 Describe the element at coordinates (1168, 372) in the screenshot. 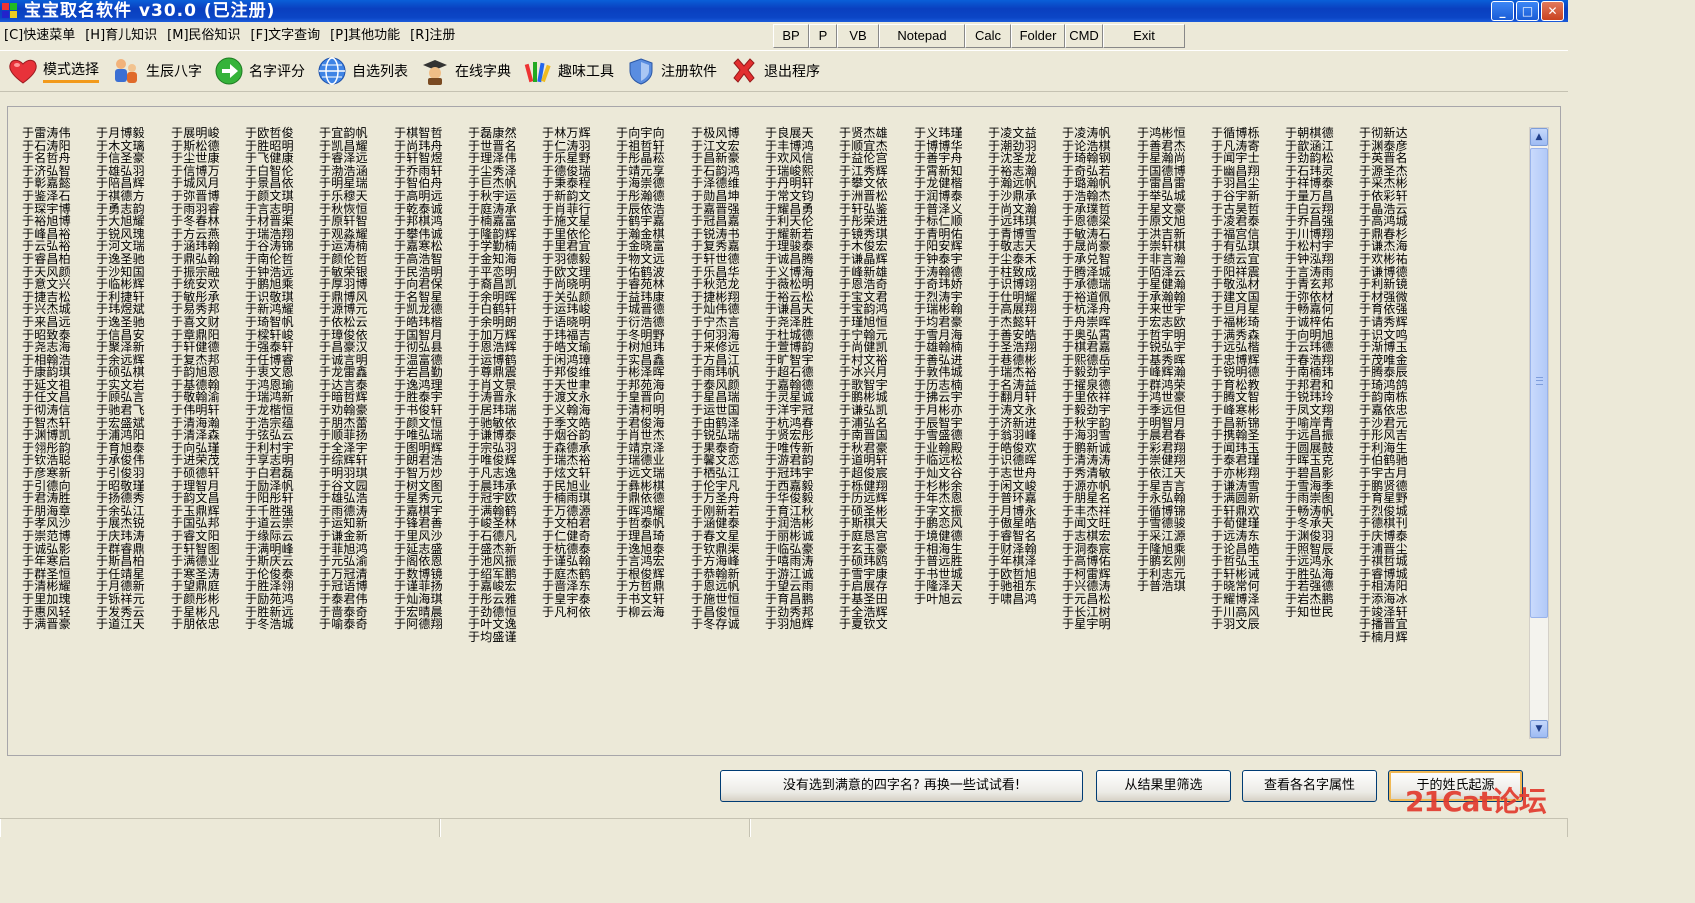

I see `name-entry: 于峰辉瀚` at that location.